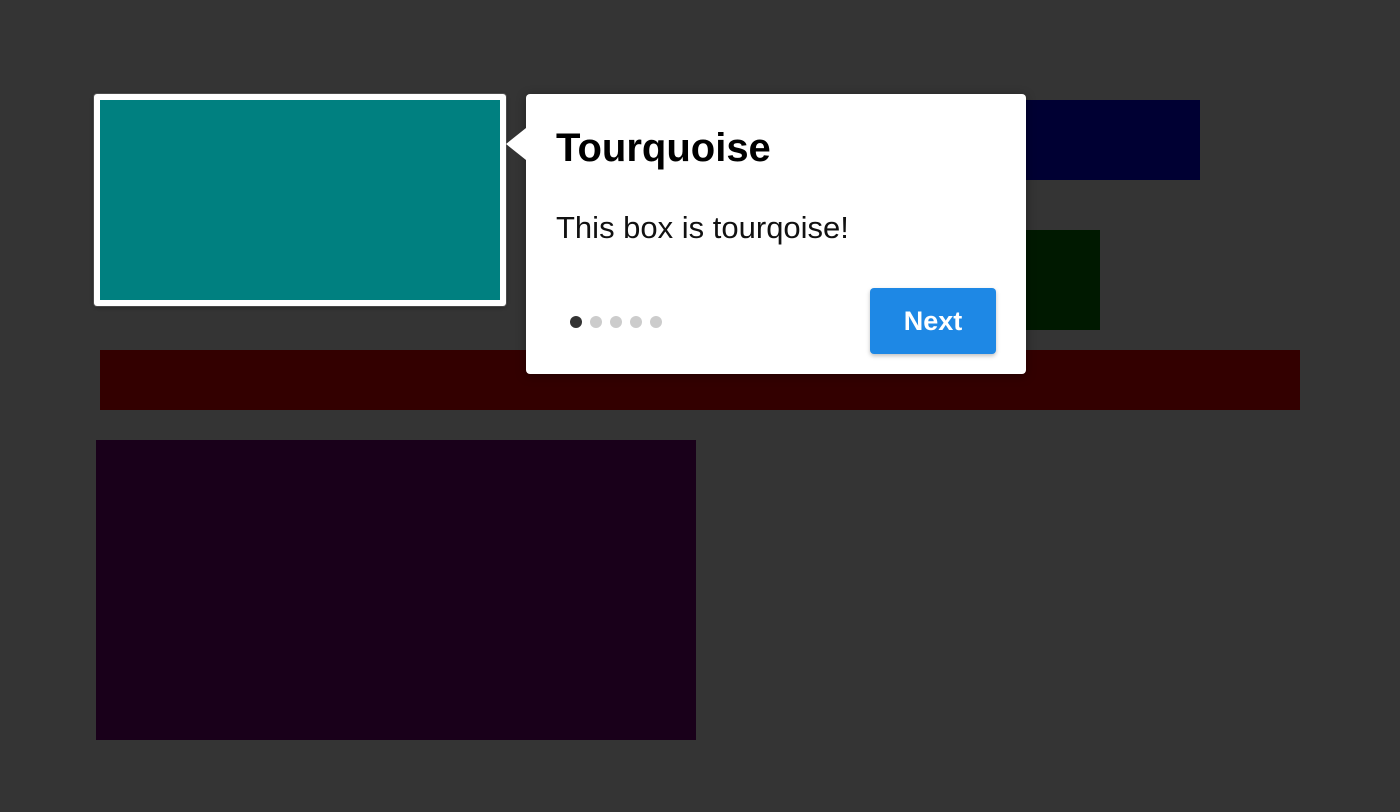 The image size is (1400, 812). What do you see at coordinates (702, 227) in the screenshot?
I see `tooltip-body: This box is tourqoise!` at bounding box center [702, 227].